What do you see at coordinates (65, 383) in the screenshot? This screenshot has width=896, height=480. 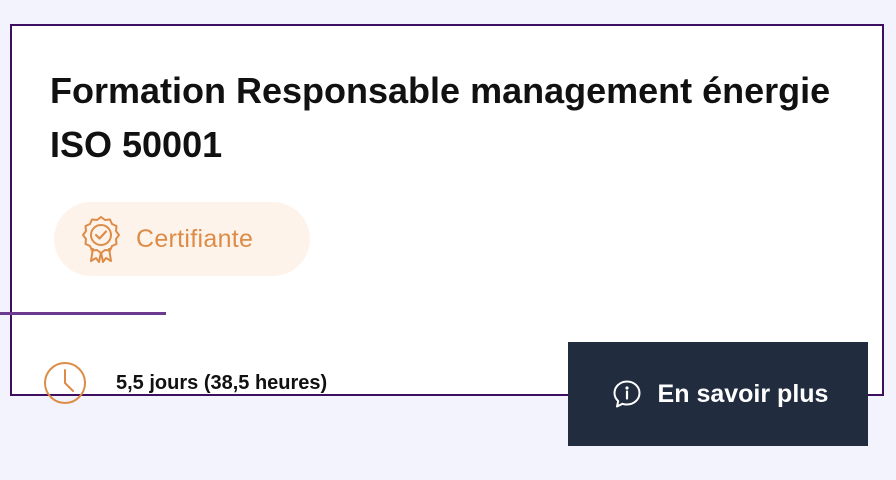 I see `clock-icon` at bounding box center [65, 383].